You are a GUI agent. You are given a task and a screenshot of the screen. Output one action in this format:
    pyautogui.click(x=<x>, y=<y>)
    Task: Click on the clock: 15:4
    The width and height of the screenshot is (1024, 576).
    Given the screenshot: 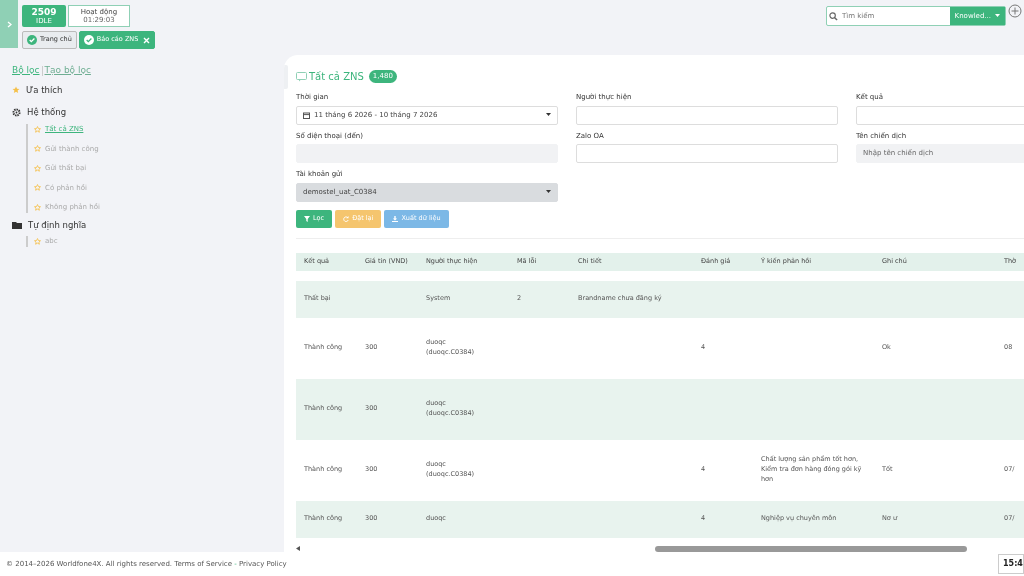 What is the action you would take?
    pyautogui.click(x=1011, y=564)
    